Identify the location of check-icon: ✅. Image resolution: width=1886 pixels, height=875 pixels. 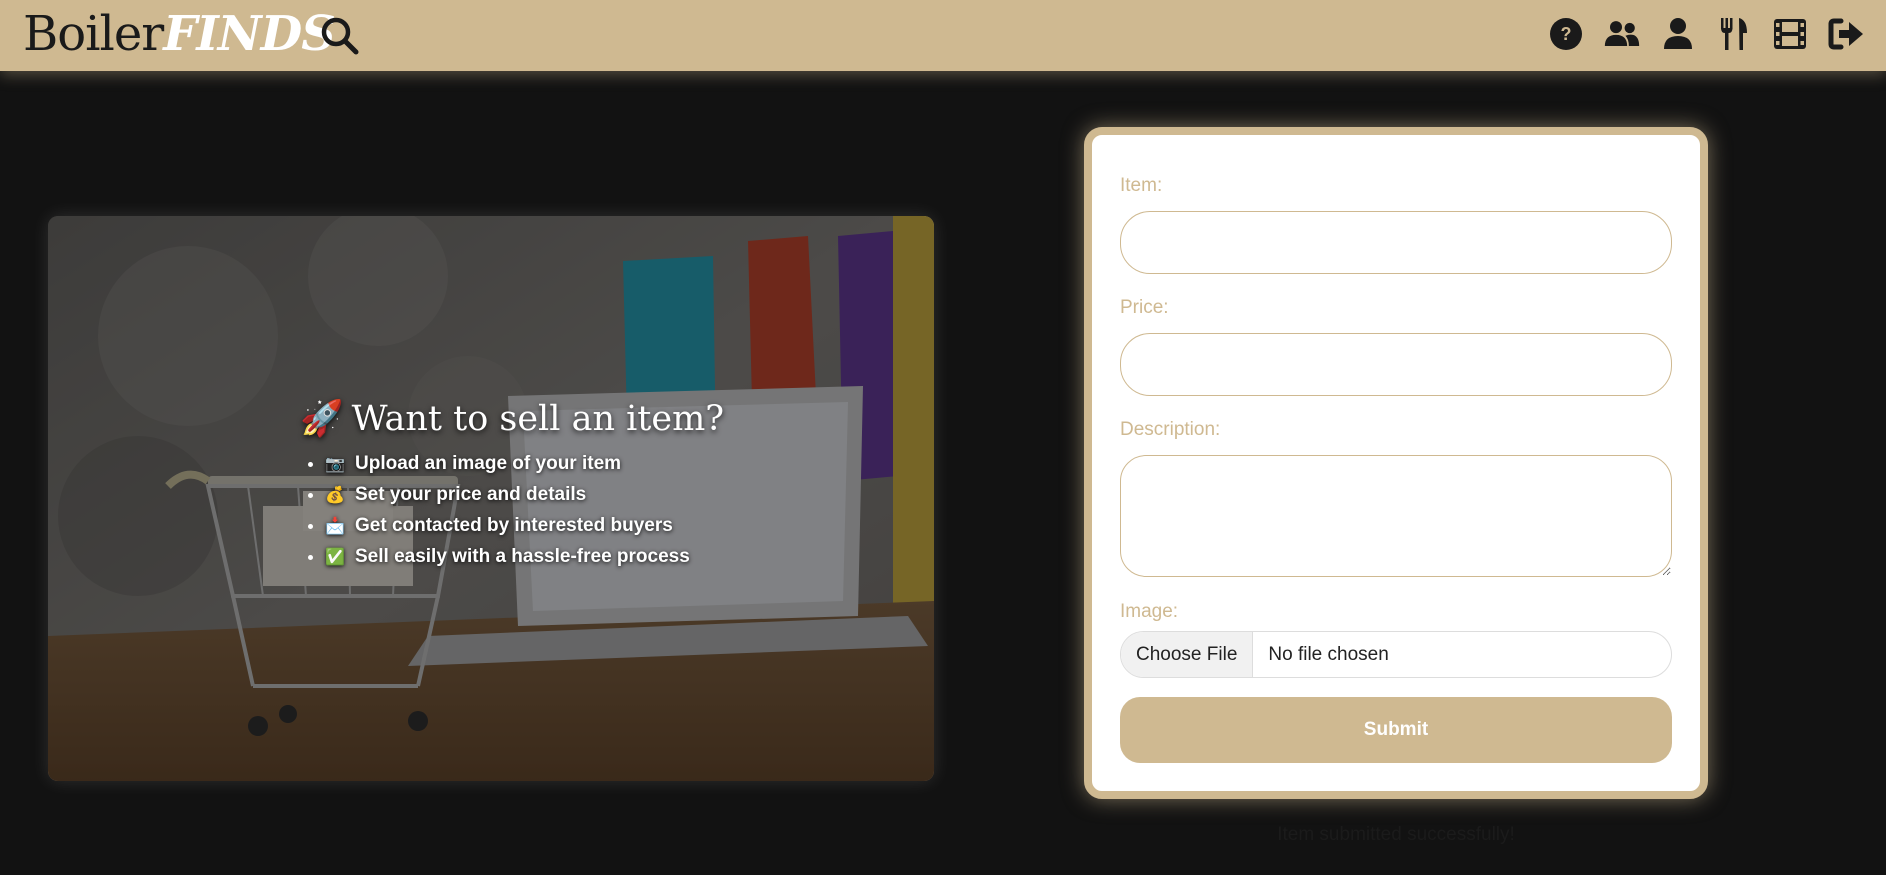
(335, 557).